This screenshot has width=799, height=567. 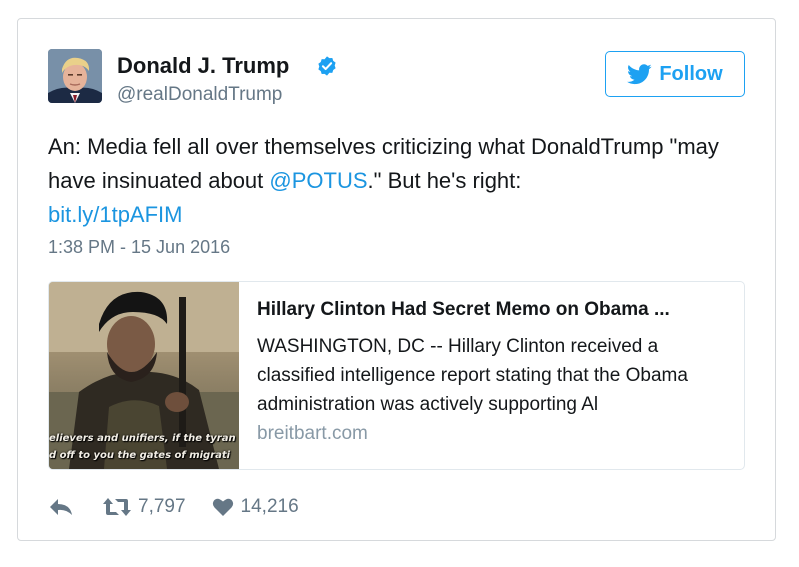 I want to click on tweet-actions: 7,797 14,216, so click(x=173, y=507).